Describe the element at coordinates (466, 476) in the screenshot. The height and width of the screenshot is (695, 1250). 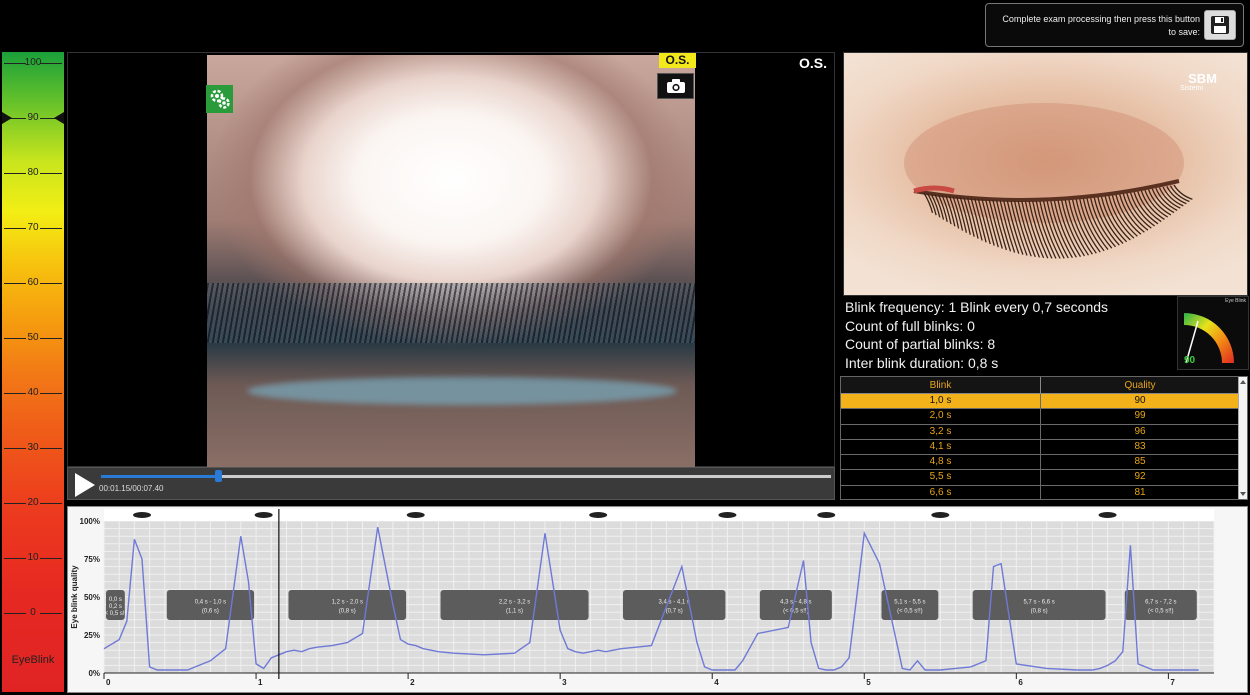
I see `seek-bar` at that location.